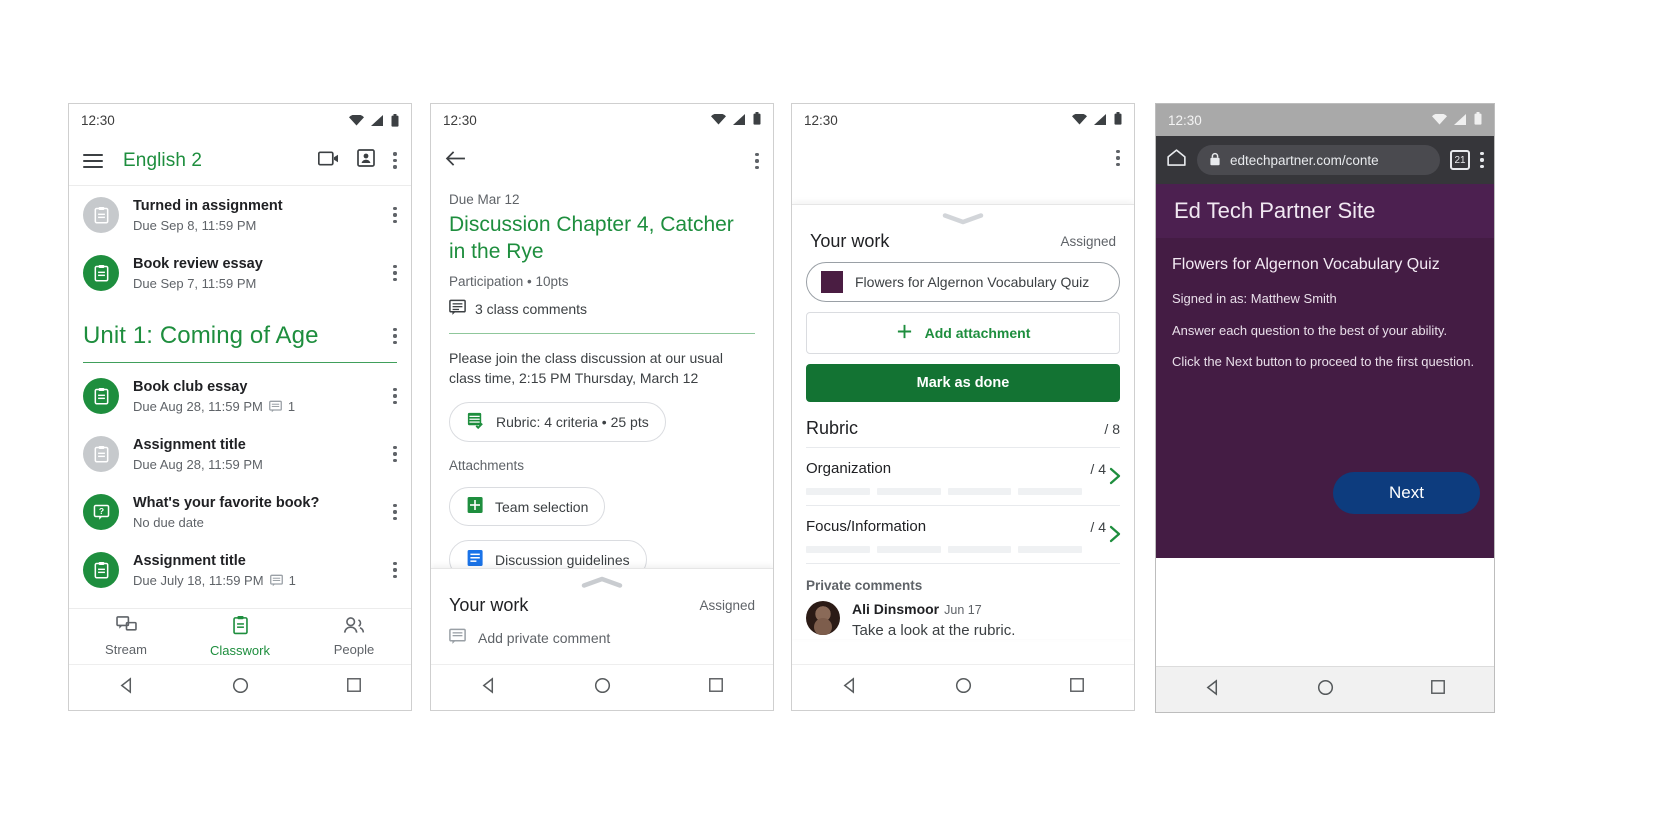 The image size is (1659, 827). I want to click on attached-work-item: Flowers for Algernon Vocabulary Quiz, so click(963, 282).